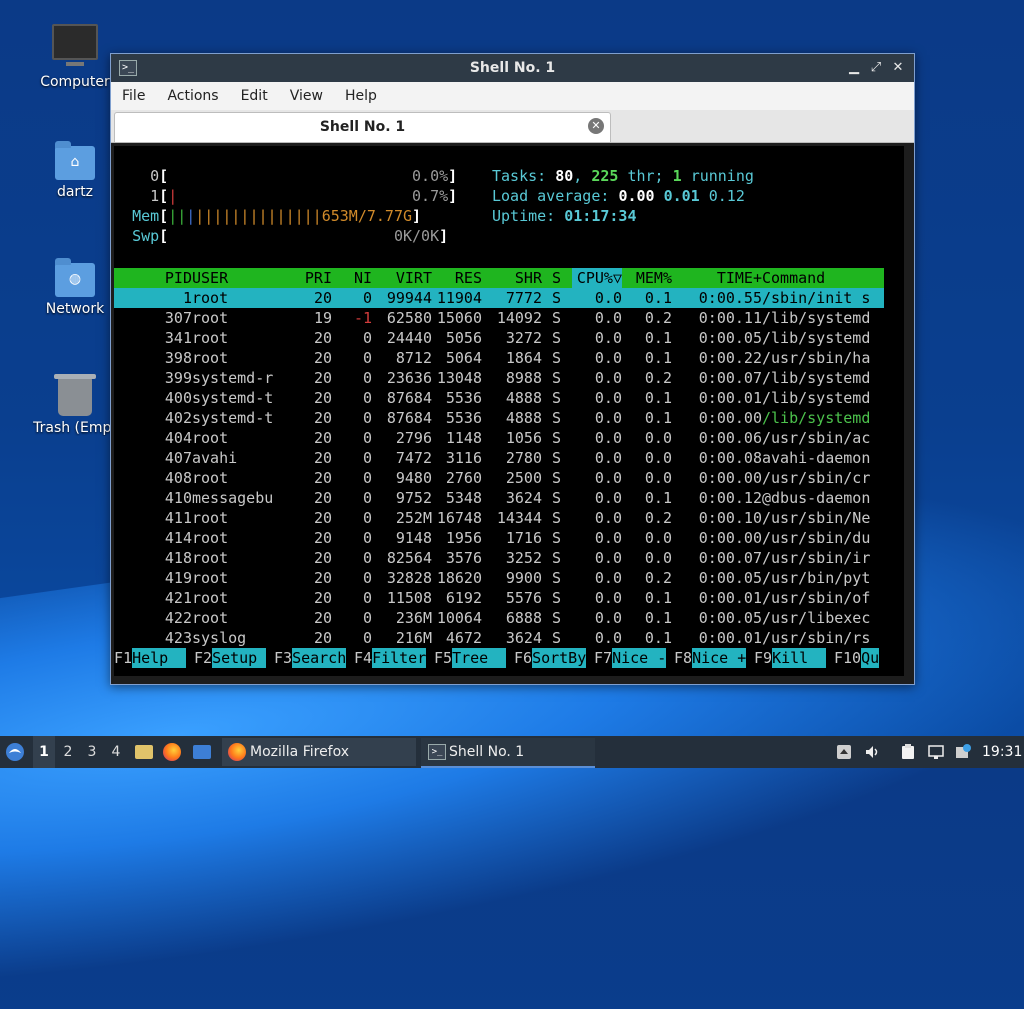  I want to click on fkey-action: Nice -, so click(639, 658).